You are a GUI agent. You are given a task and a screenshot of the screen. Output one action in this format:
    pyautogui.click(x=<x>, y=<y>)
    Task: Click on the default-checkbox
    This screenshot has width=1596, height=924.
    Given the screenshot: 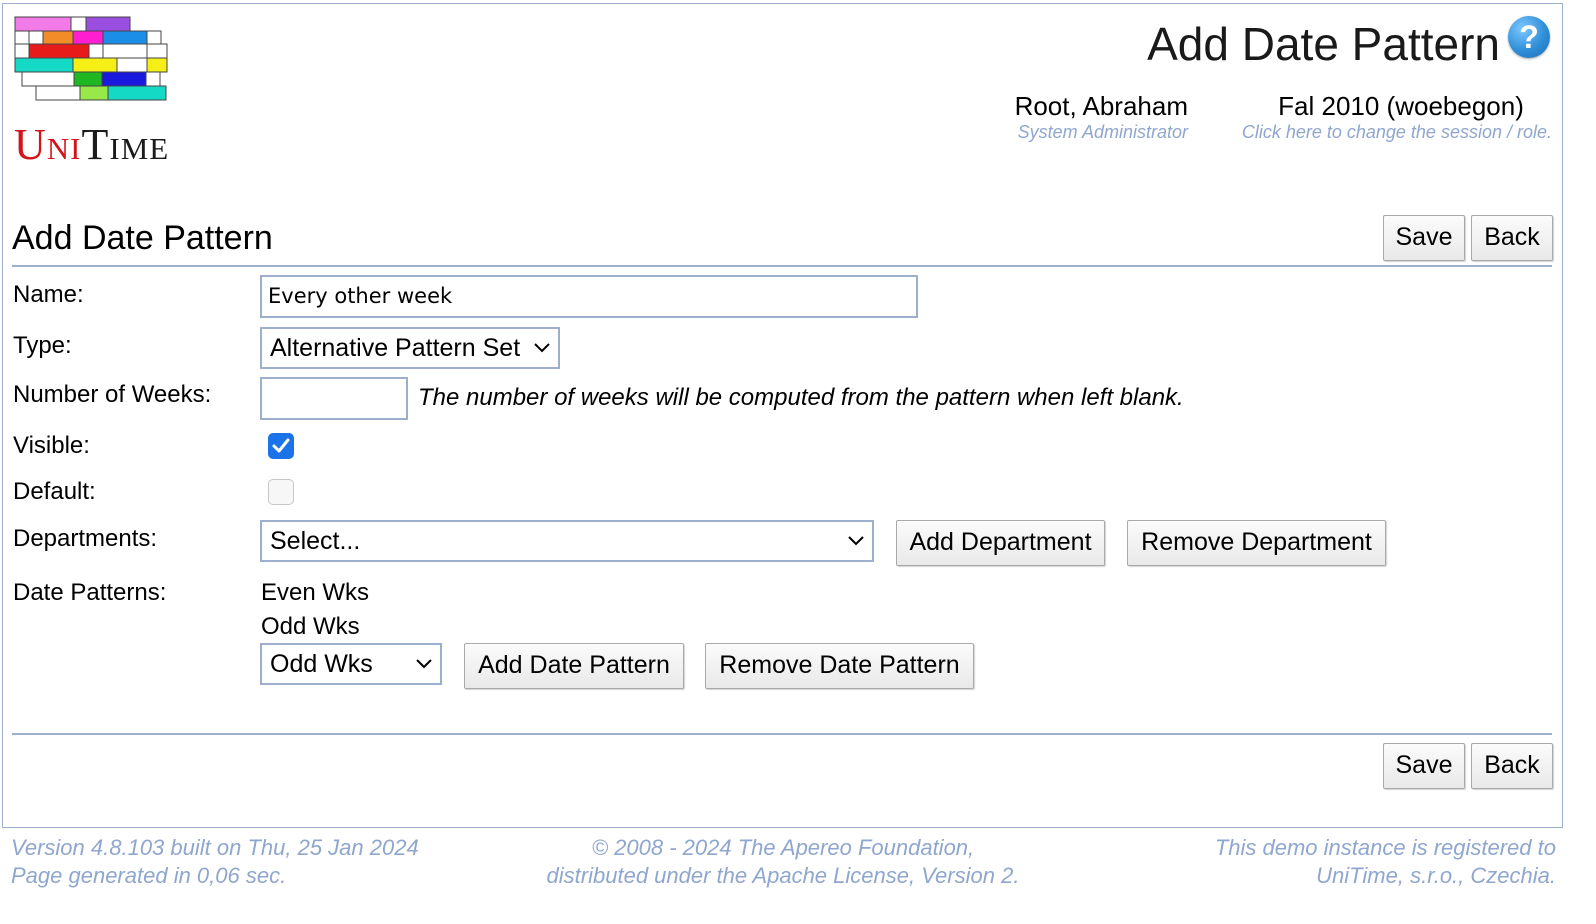 What is the action you would take?
    pyautogui.click(x=281, y=492)
    